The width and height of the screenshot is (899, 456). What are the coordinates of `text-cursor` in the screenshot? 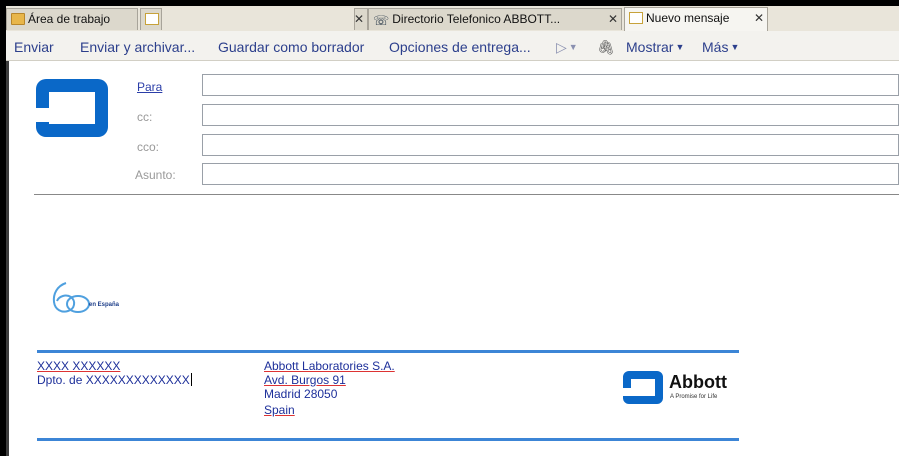 It's located at (191, 379).